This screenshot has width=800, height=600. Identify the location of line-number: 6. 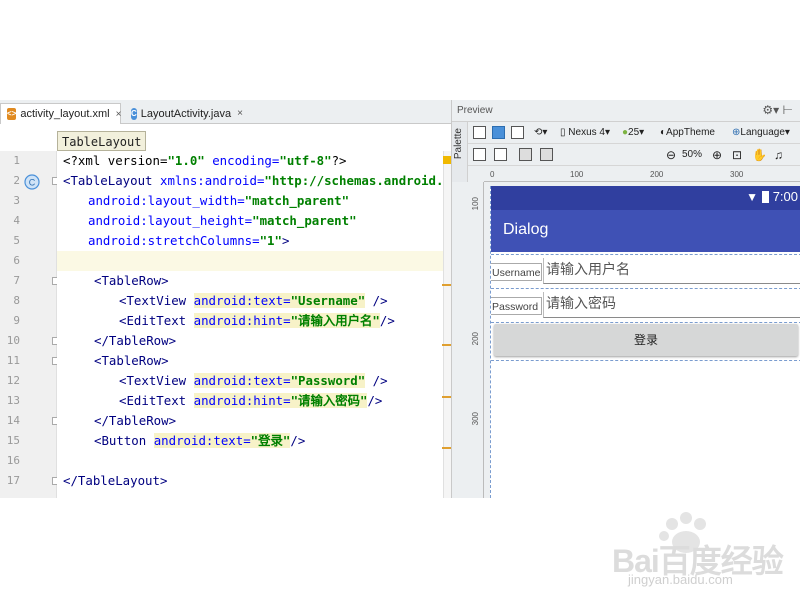
(16, 260).